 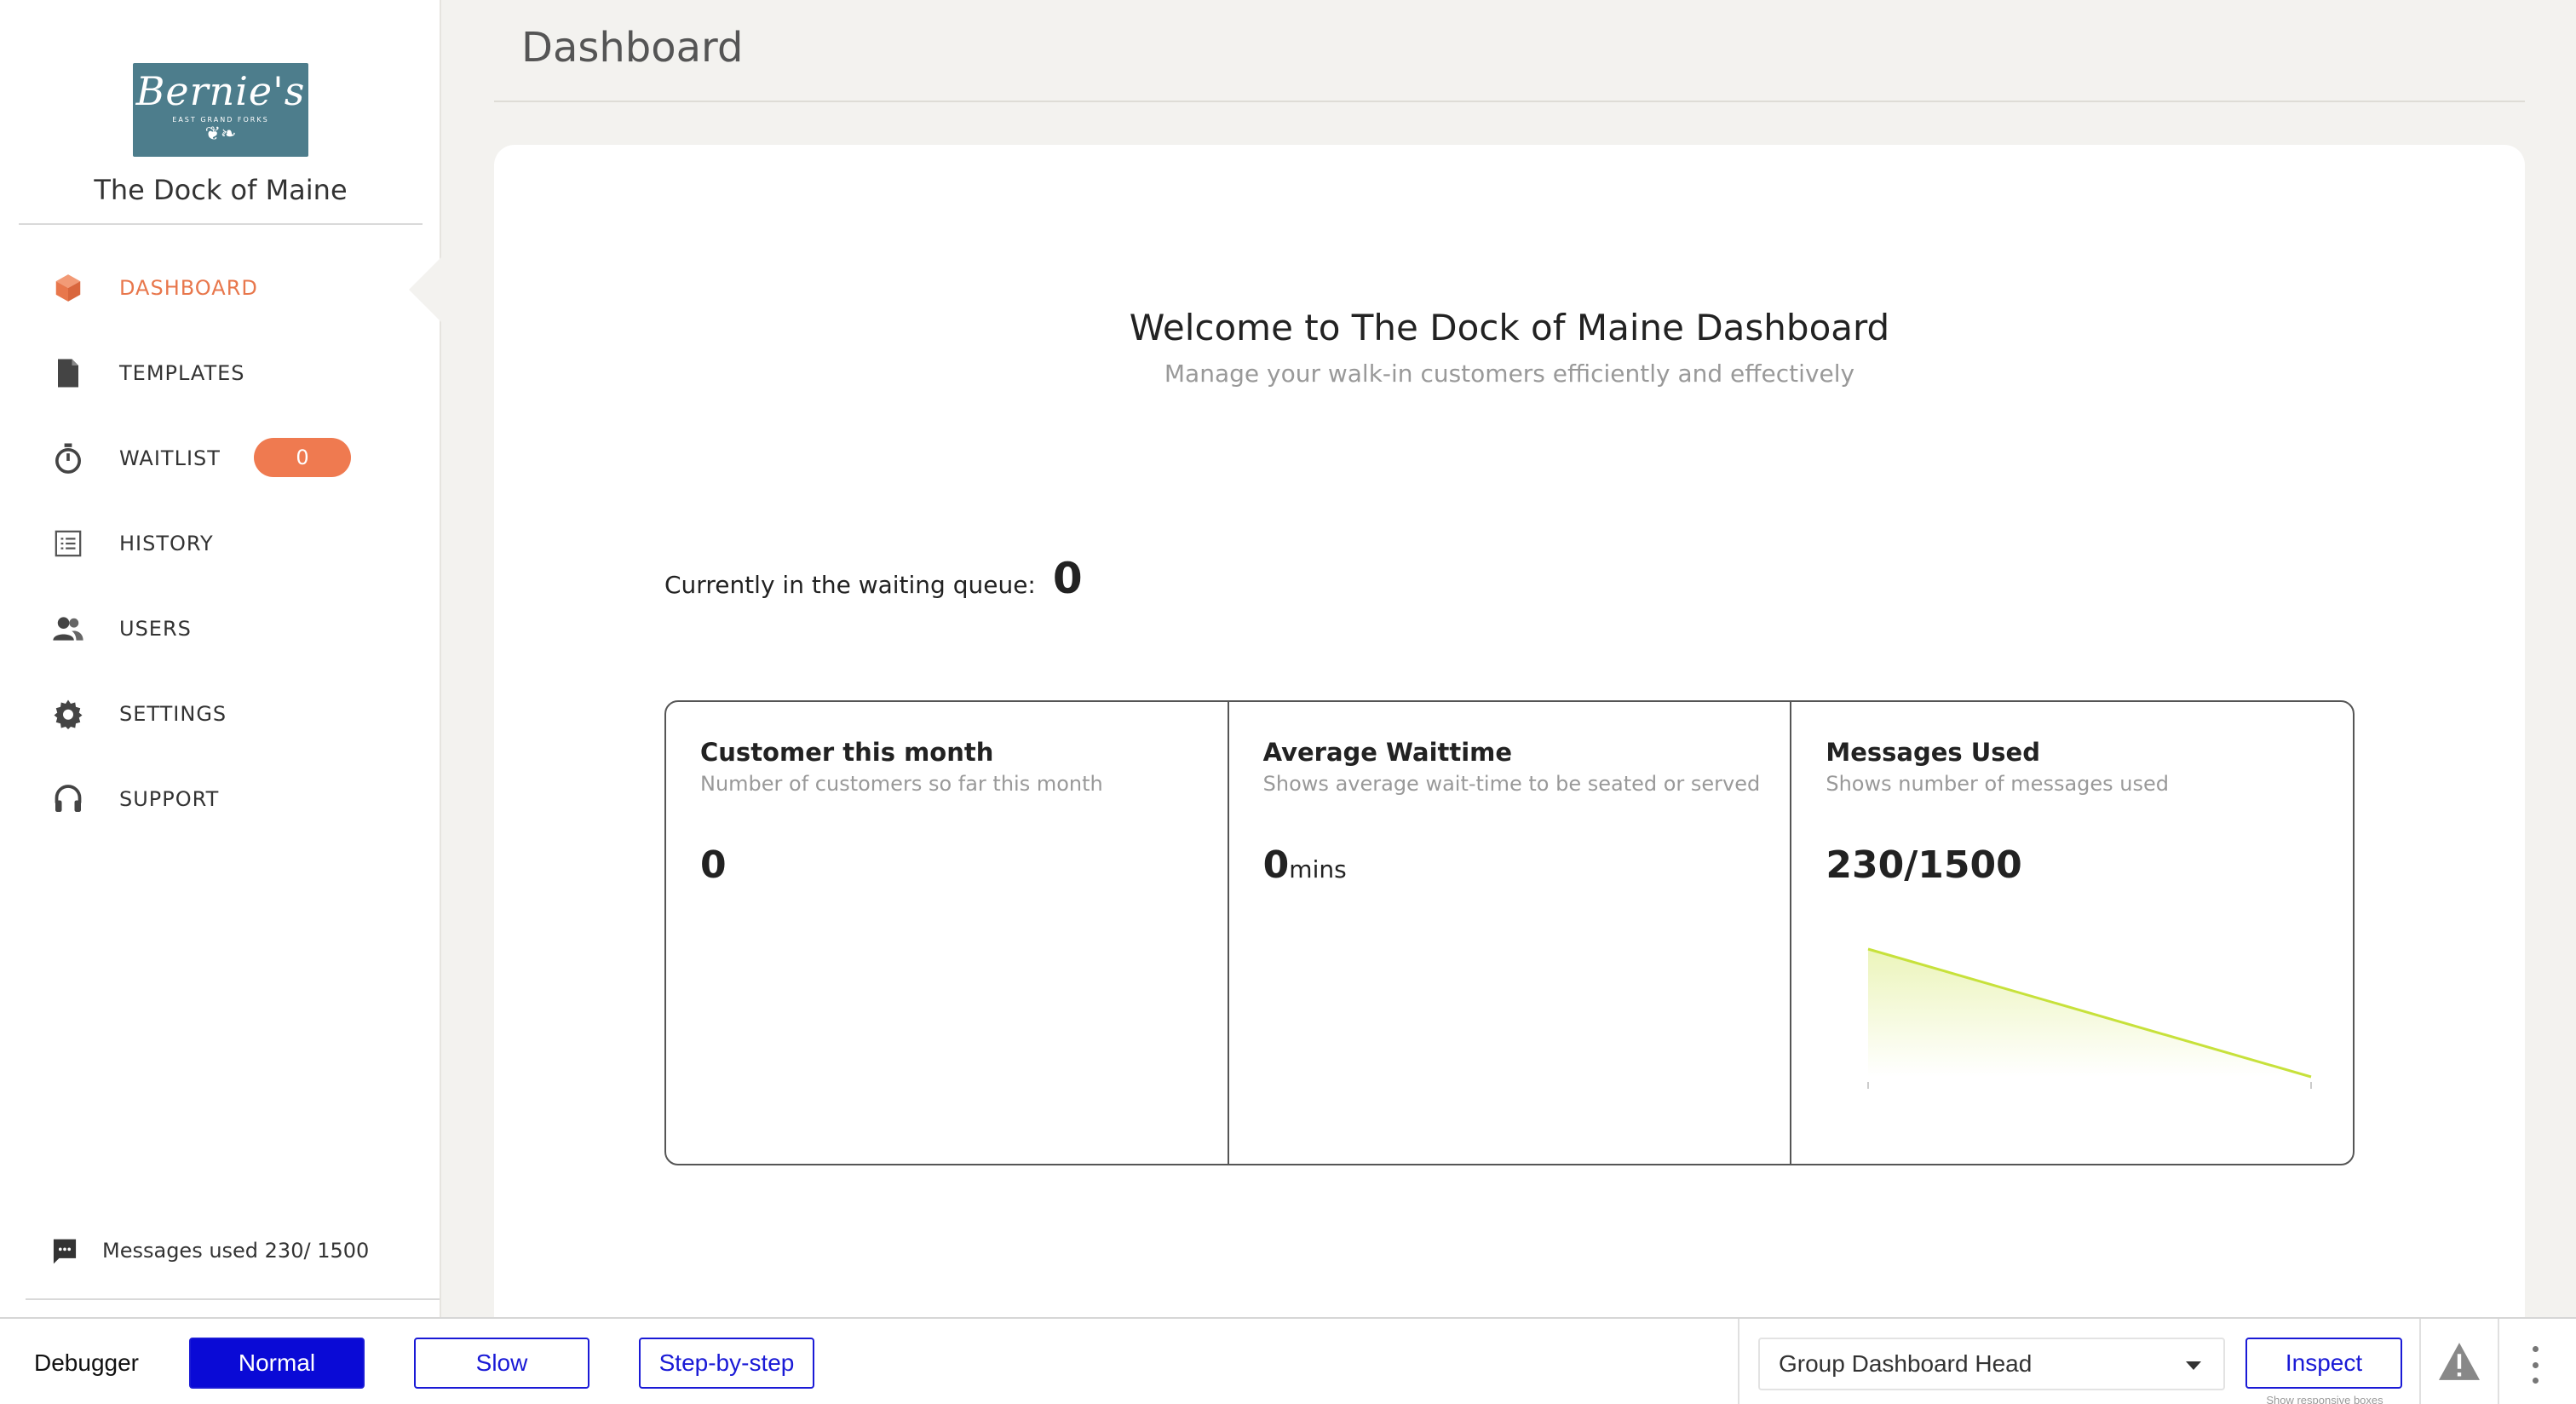 I want to click on more-options-icon, so click(x=2535, y=1365).